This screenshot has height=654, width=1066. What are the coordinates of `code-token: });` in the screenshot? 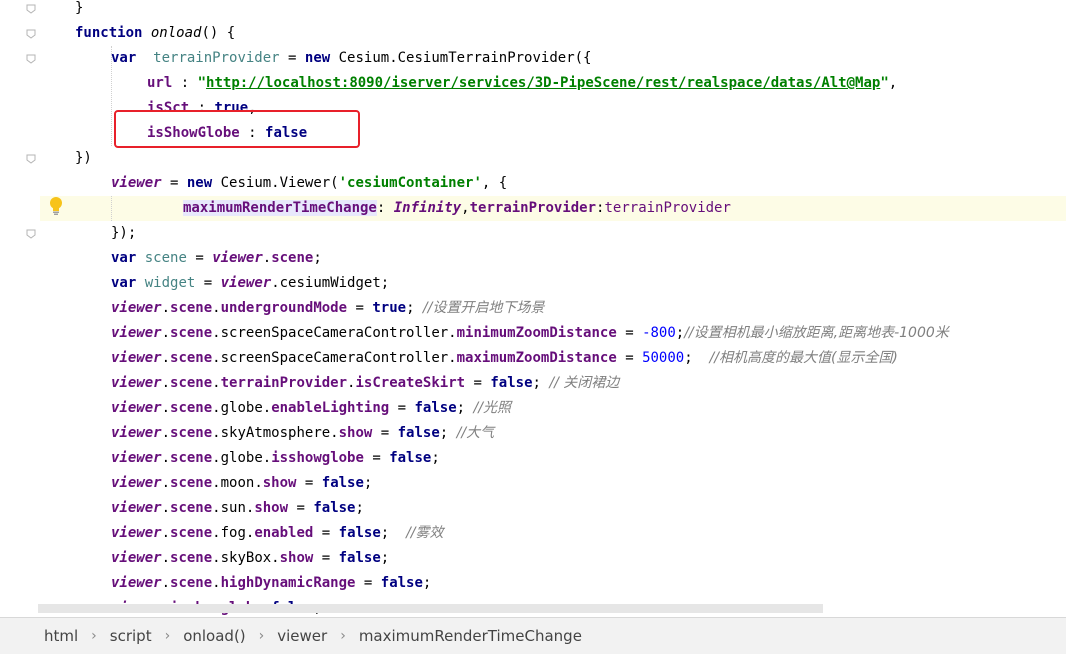 It's located at (124, 233).